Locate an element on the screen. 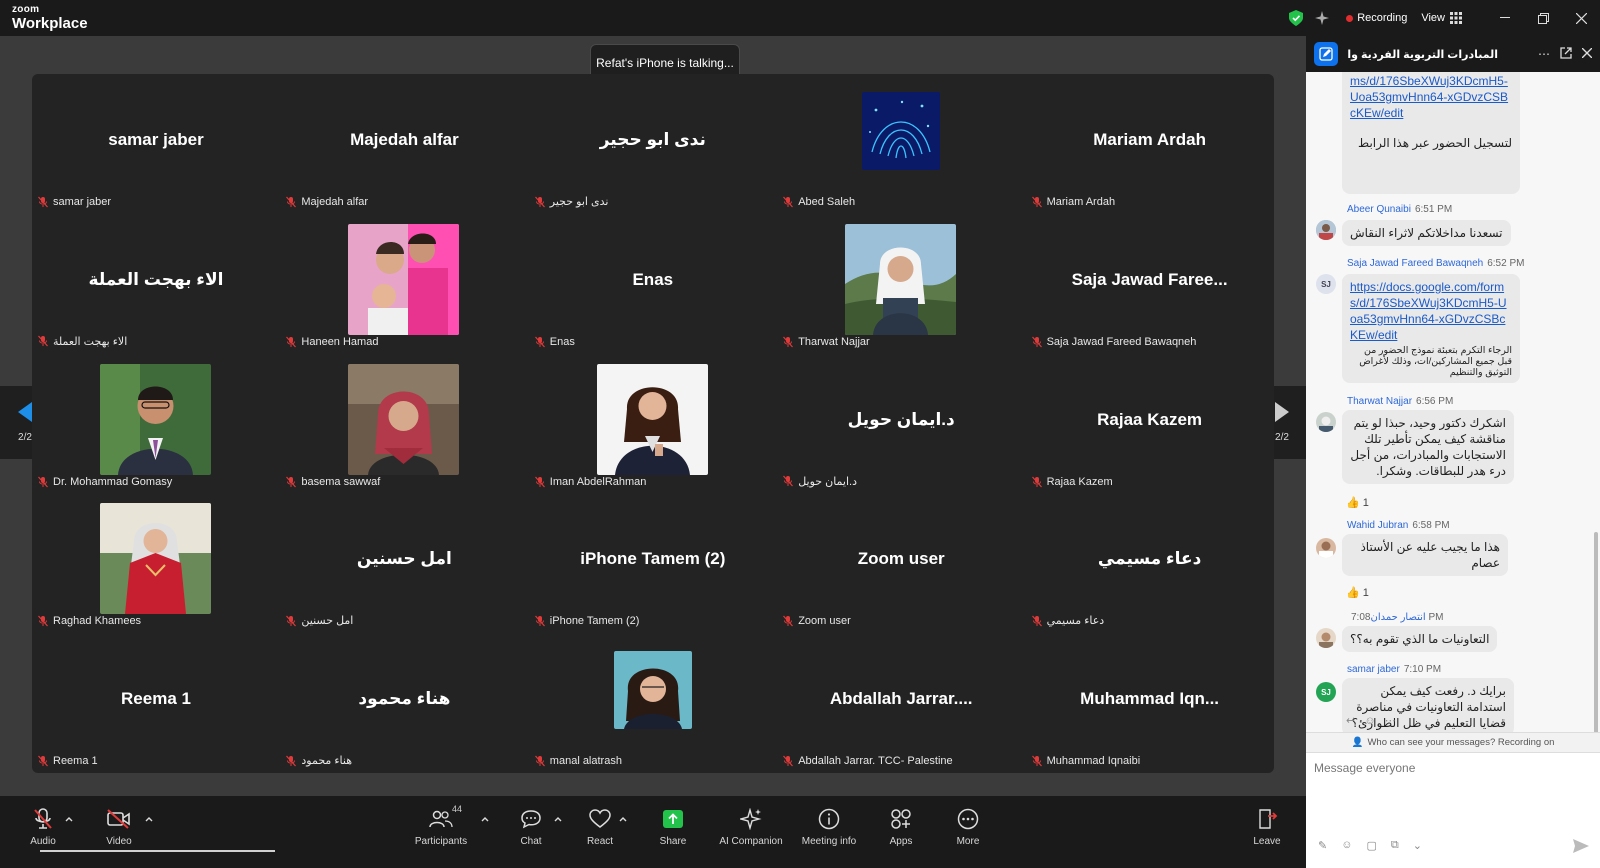  format-icon: ✎ is located at coordinates (1322, 845).